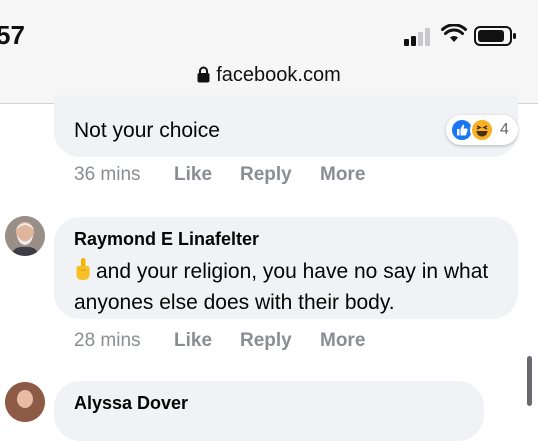  What do you see at coordinates (419, 37) in the screenshot?
I see `cellular-signal-icon` at bounding box center [419, 37].